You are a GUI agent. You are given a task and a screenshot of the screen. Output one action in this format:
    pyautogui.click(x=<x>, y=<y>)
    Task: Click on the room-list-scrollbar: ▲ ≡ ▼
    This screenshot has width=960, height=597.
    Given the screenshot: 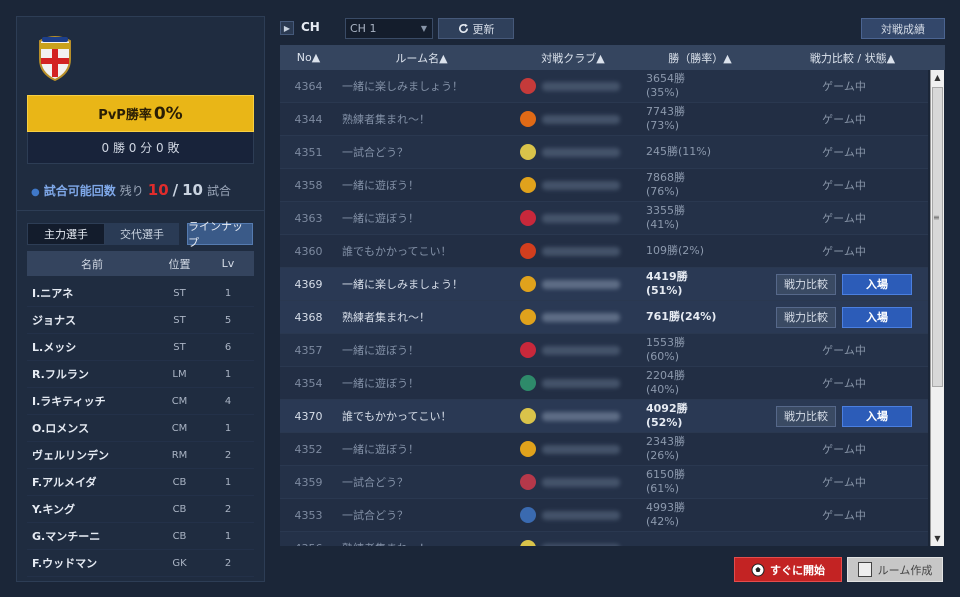 What is the action you would take?
    pyautogui.click(x=937, y=308)
    